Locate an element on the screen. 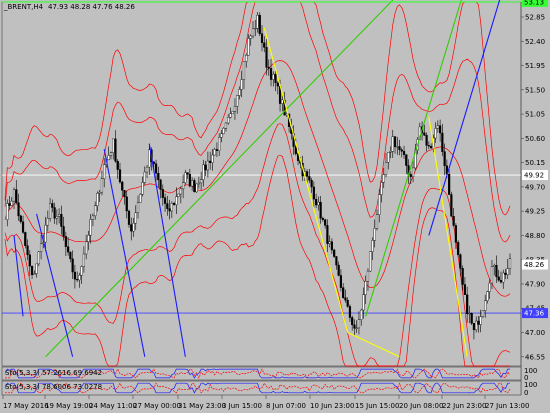  price-tag-label: 53.13 is located at coordinates (534, 3).